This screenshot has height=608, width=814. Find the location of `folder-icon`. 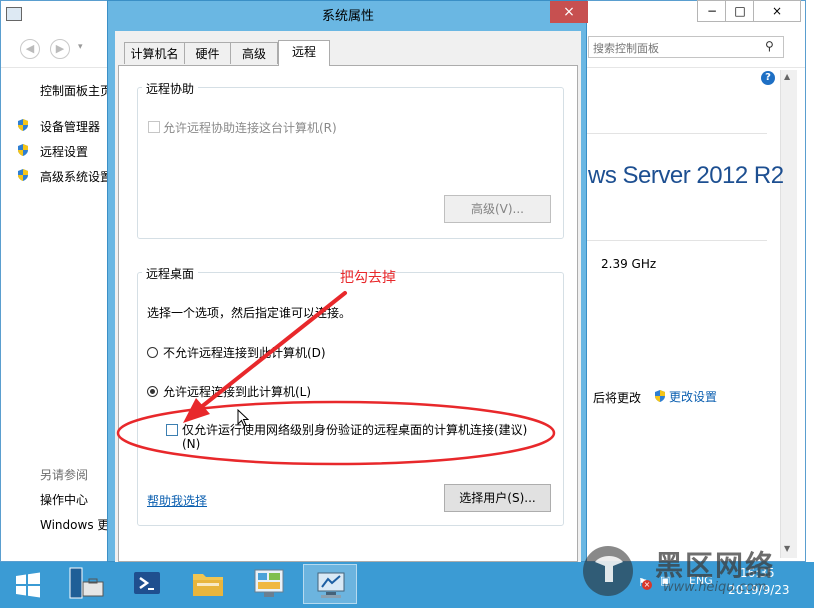

folder-icon is located at coordinates (208, 585).